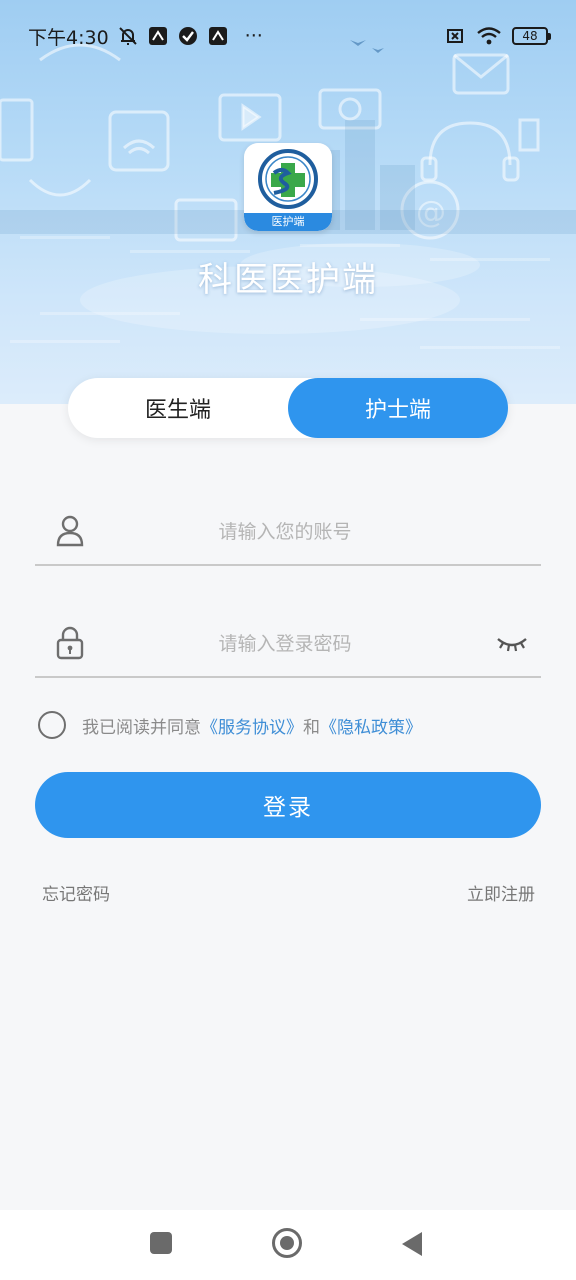  I want to click on service-agreement-link: 《服务协议》, so click(252, 725).